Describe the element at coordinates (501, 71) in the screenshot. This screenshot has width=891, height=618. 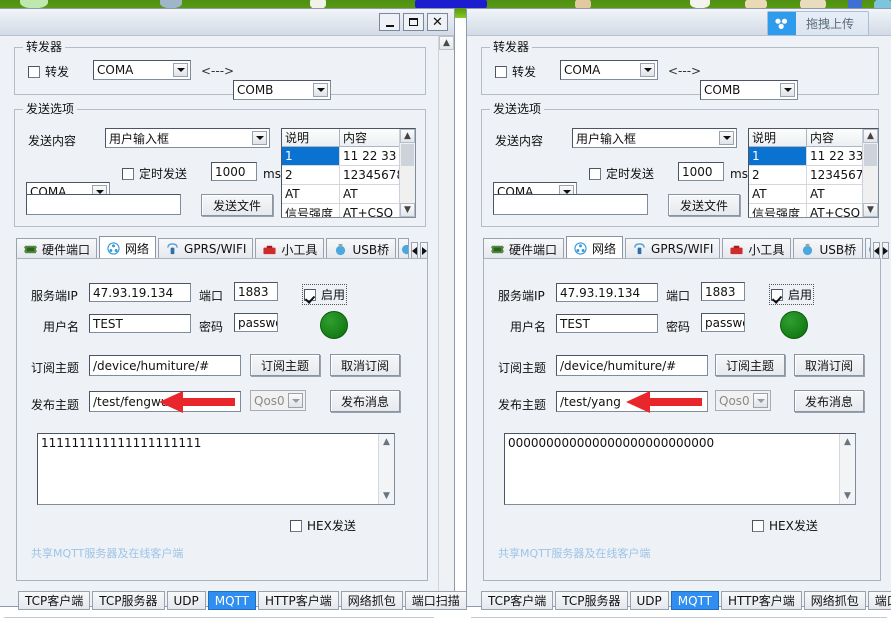
I see `forward-checkbox-box` at that location.